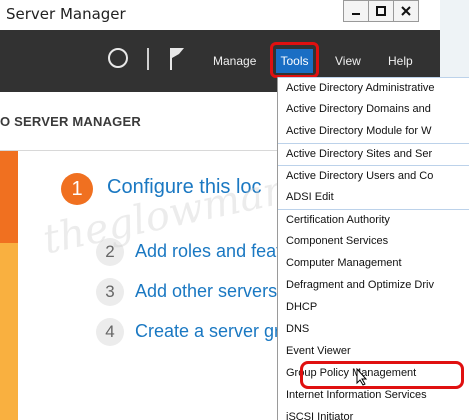 The image size is (469, 420). What do you see at coordinates (110, 332) in the screenshot?
I see `step-number: 4` at bounding box center [110, 332].